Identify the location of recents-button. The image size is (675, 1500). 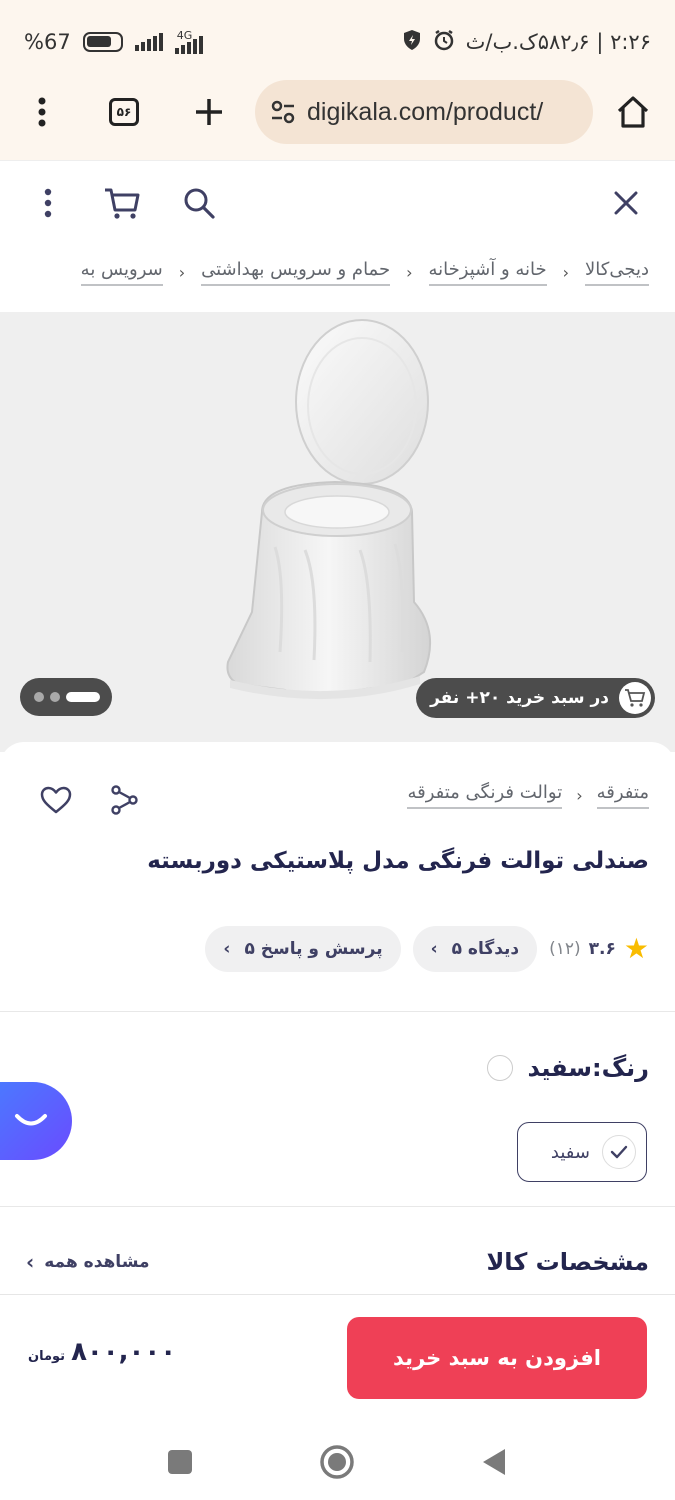
(180, 1462).